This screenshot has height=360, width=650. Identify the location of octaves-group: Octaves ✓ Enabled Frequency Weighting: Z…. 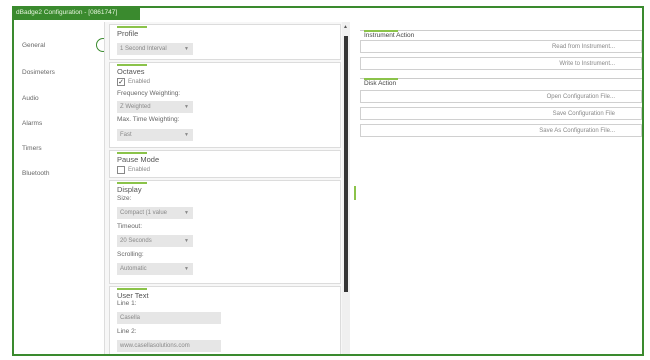
(225, 105).